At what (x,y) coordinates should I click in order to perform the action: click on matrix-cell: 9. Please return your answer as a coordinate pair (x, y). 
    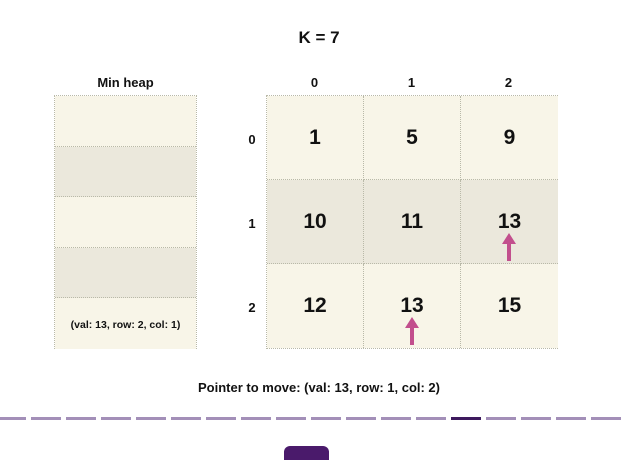
    Looking at the image, I should click on (509, 138).